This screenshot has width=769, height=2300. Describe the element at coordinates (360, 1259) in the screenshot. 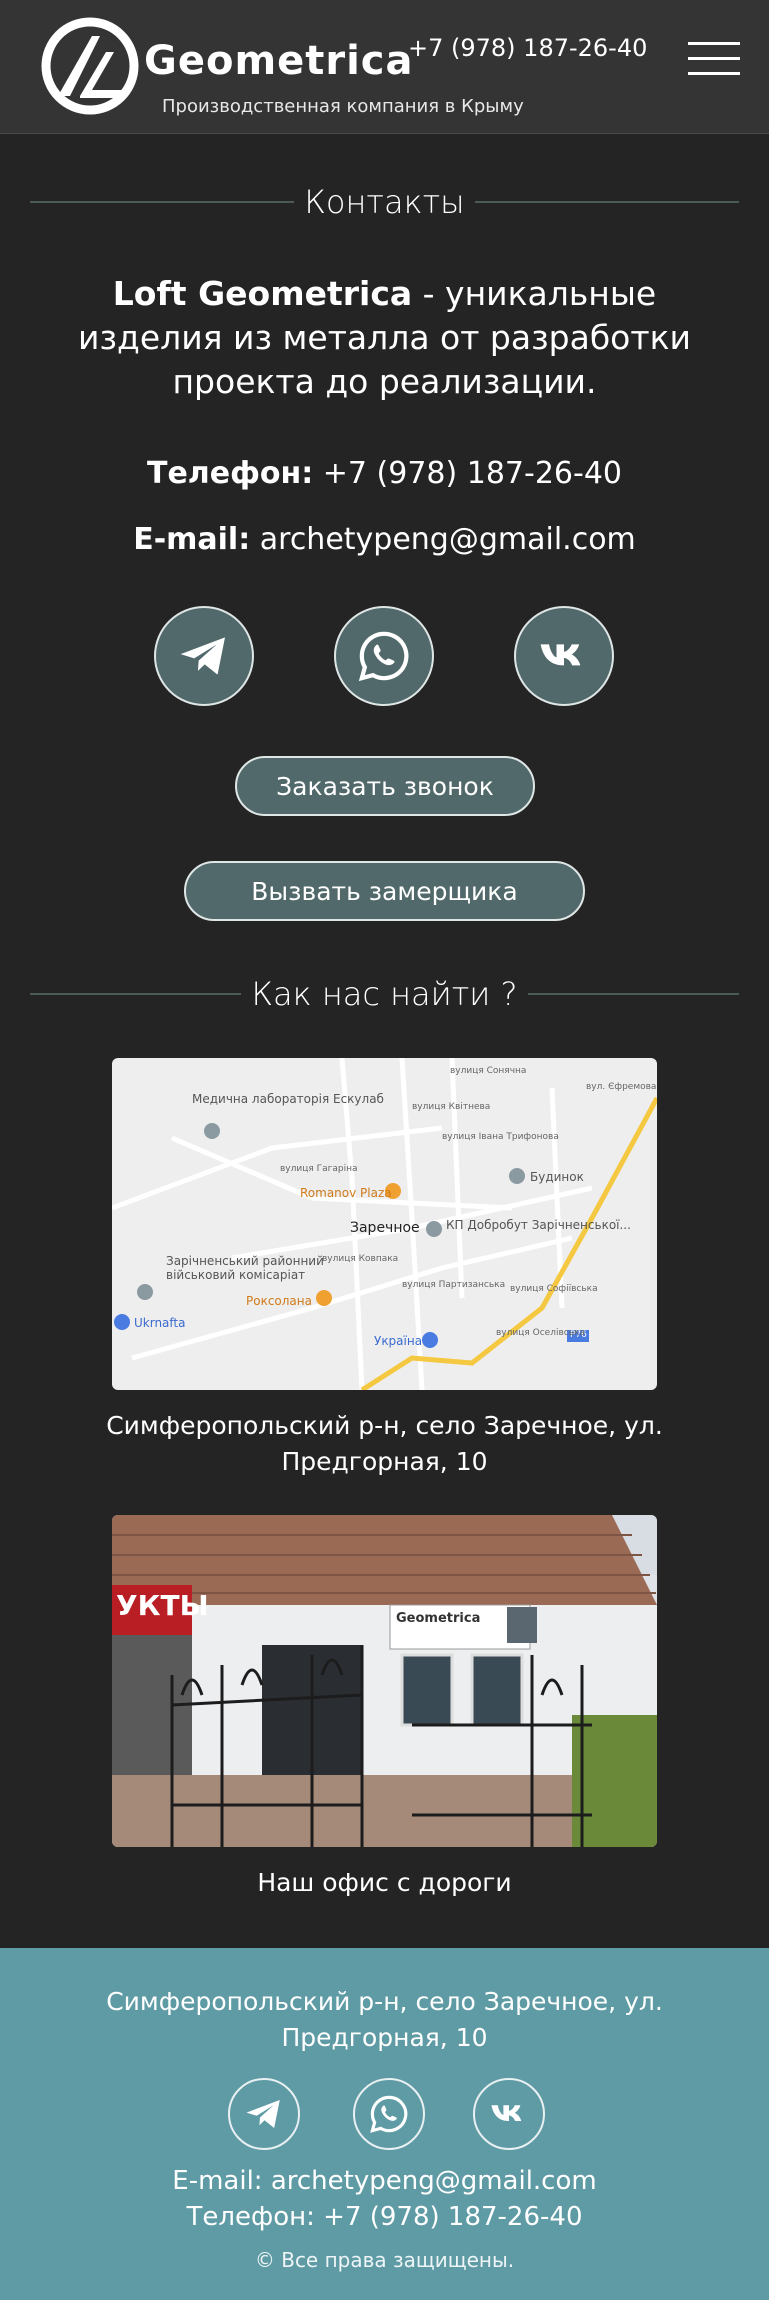

I see `map-street-label: вулиця Ковпака` at that location.